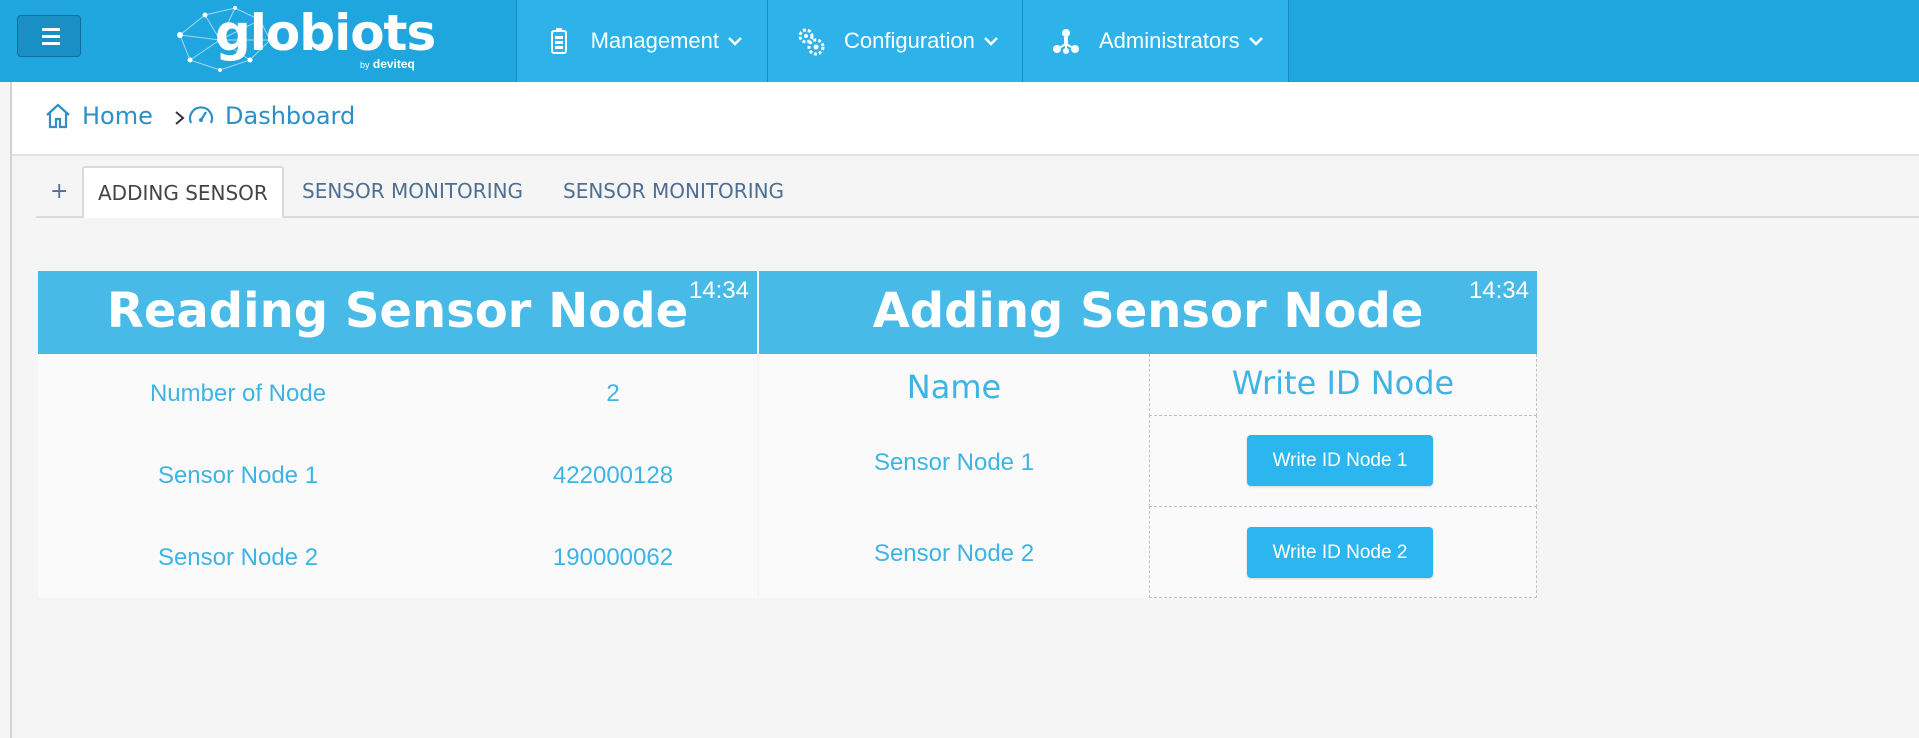  I want to click on logo-wordmark: globiots, so click(325, 33).